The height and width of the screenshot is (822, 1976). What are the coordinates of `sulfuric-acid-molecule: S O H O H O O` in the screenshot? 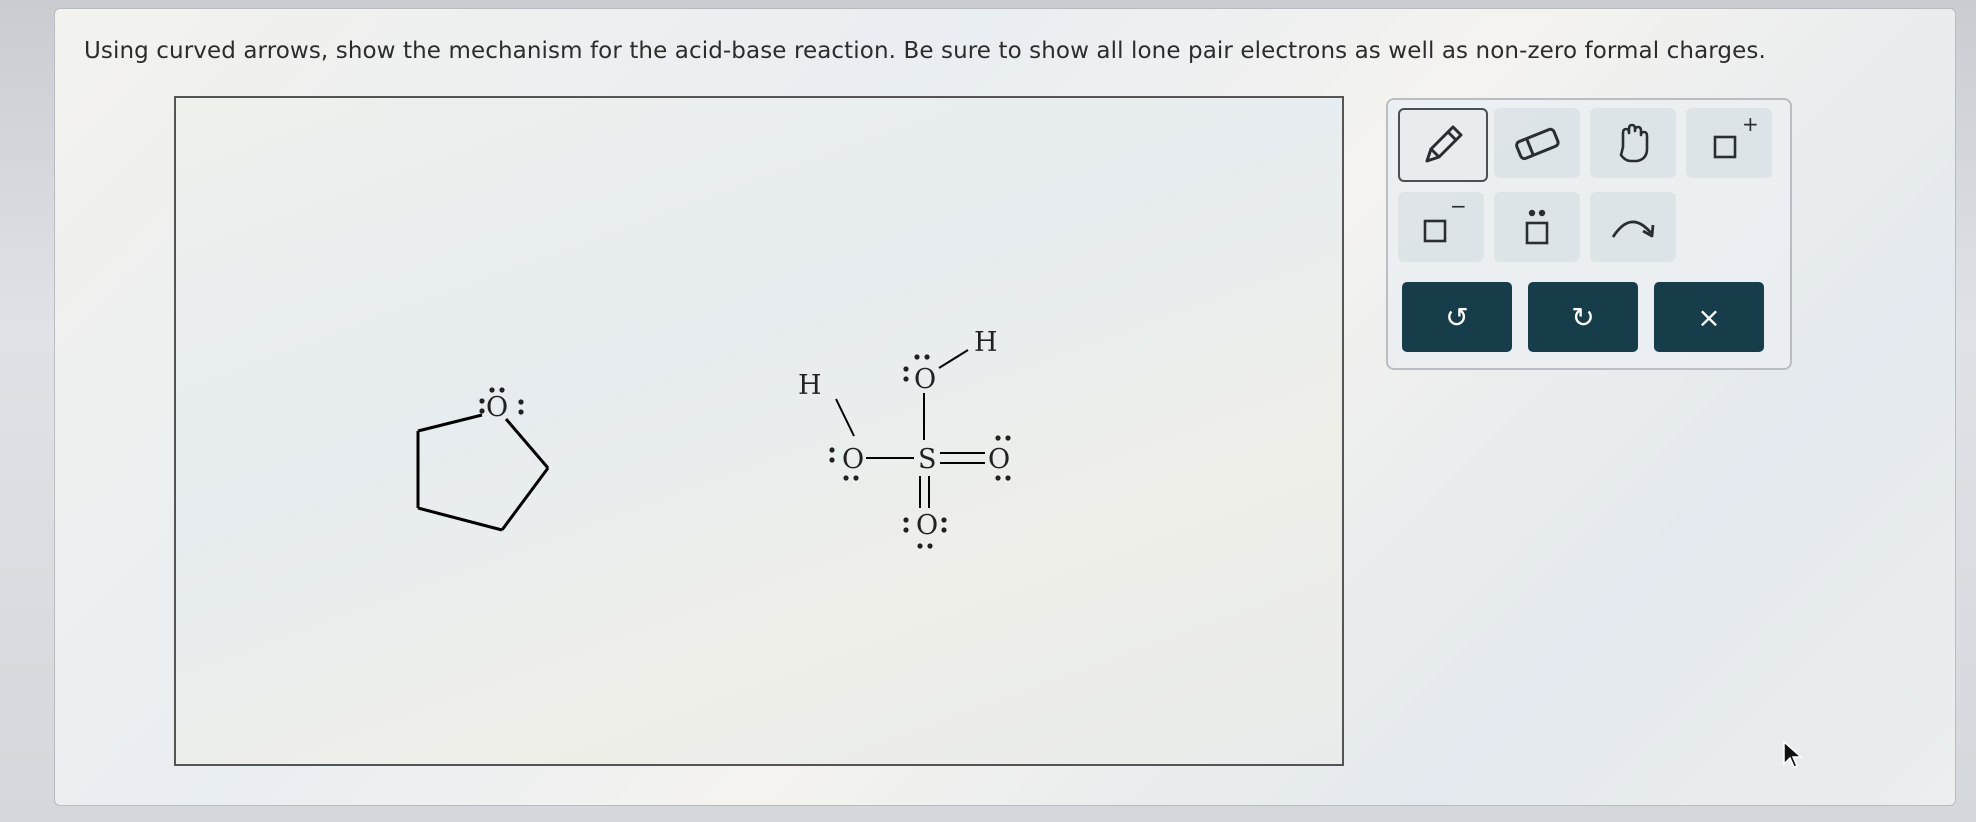 It's located at (904, 438).